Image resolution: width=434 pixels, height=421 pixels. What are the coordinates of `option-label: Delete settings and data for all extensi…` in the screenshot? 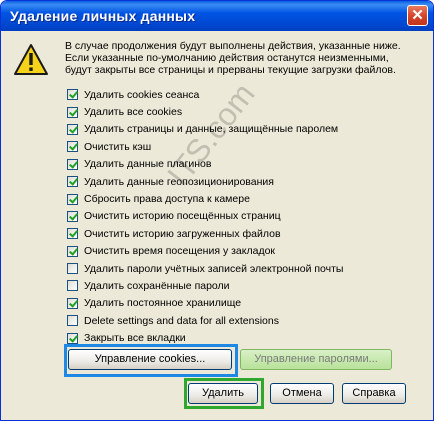 It's located at (181, 320).